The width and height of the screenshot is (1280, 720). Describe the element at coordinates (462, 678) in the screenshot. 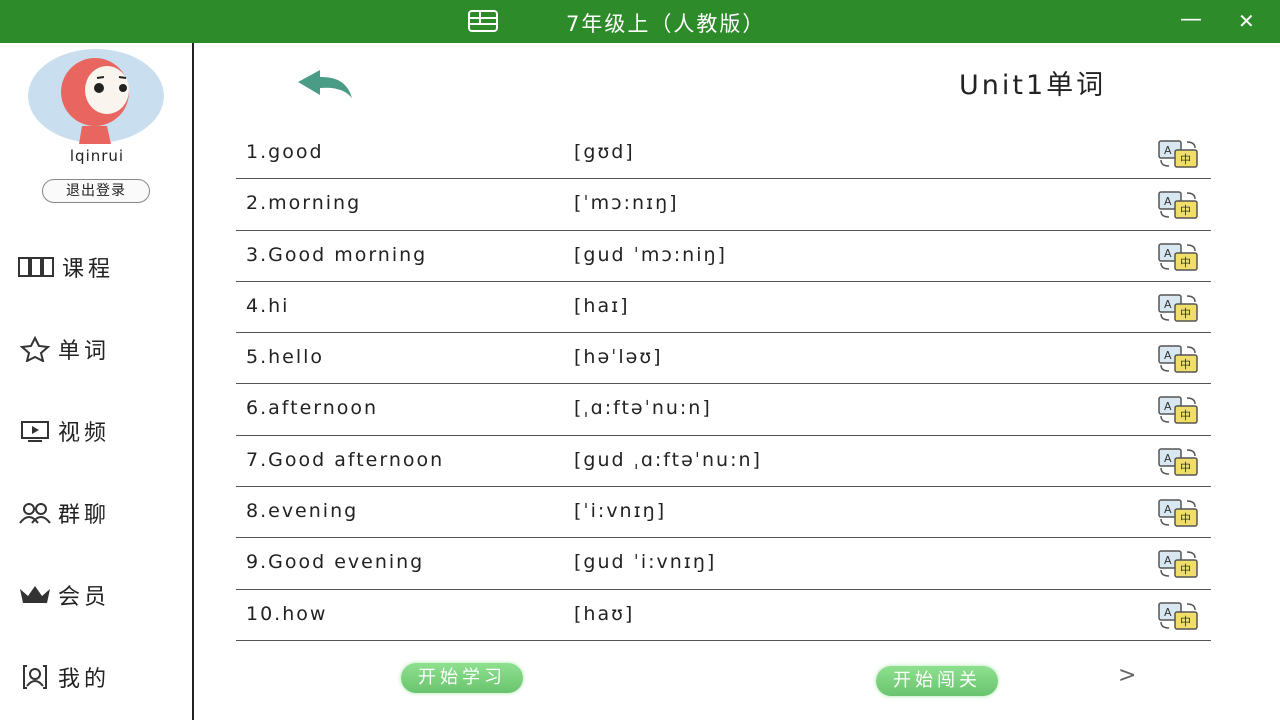

I see `start-learning-button: 开始学习` at that location.